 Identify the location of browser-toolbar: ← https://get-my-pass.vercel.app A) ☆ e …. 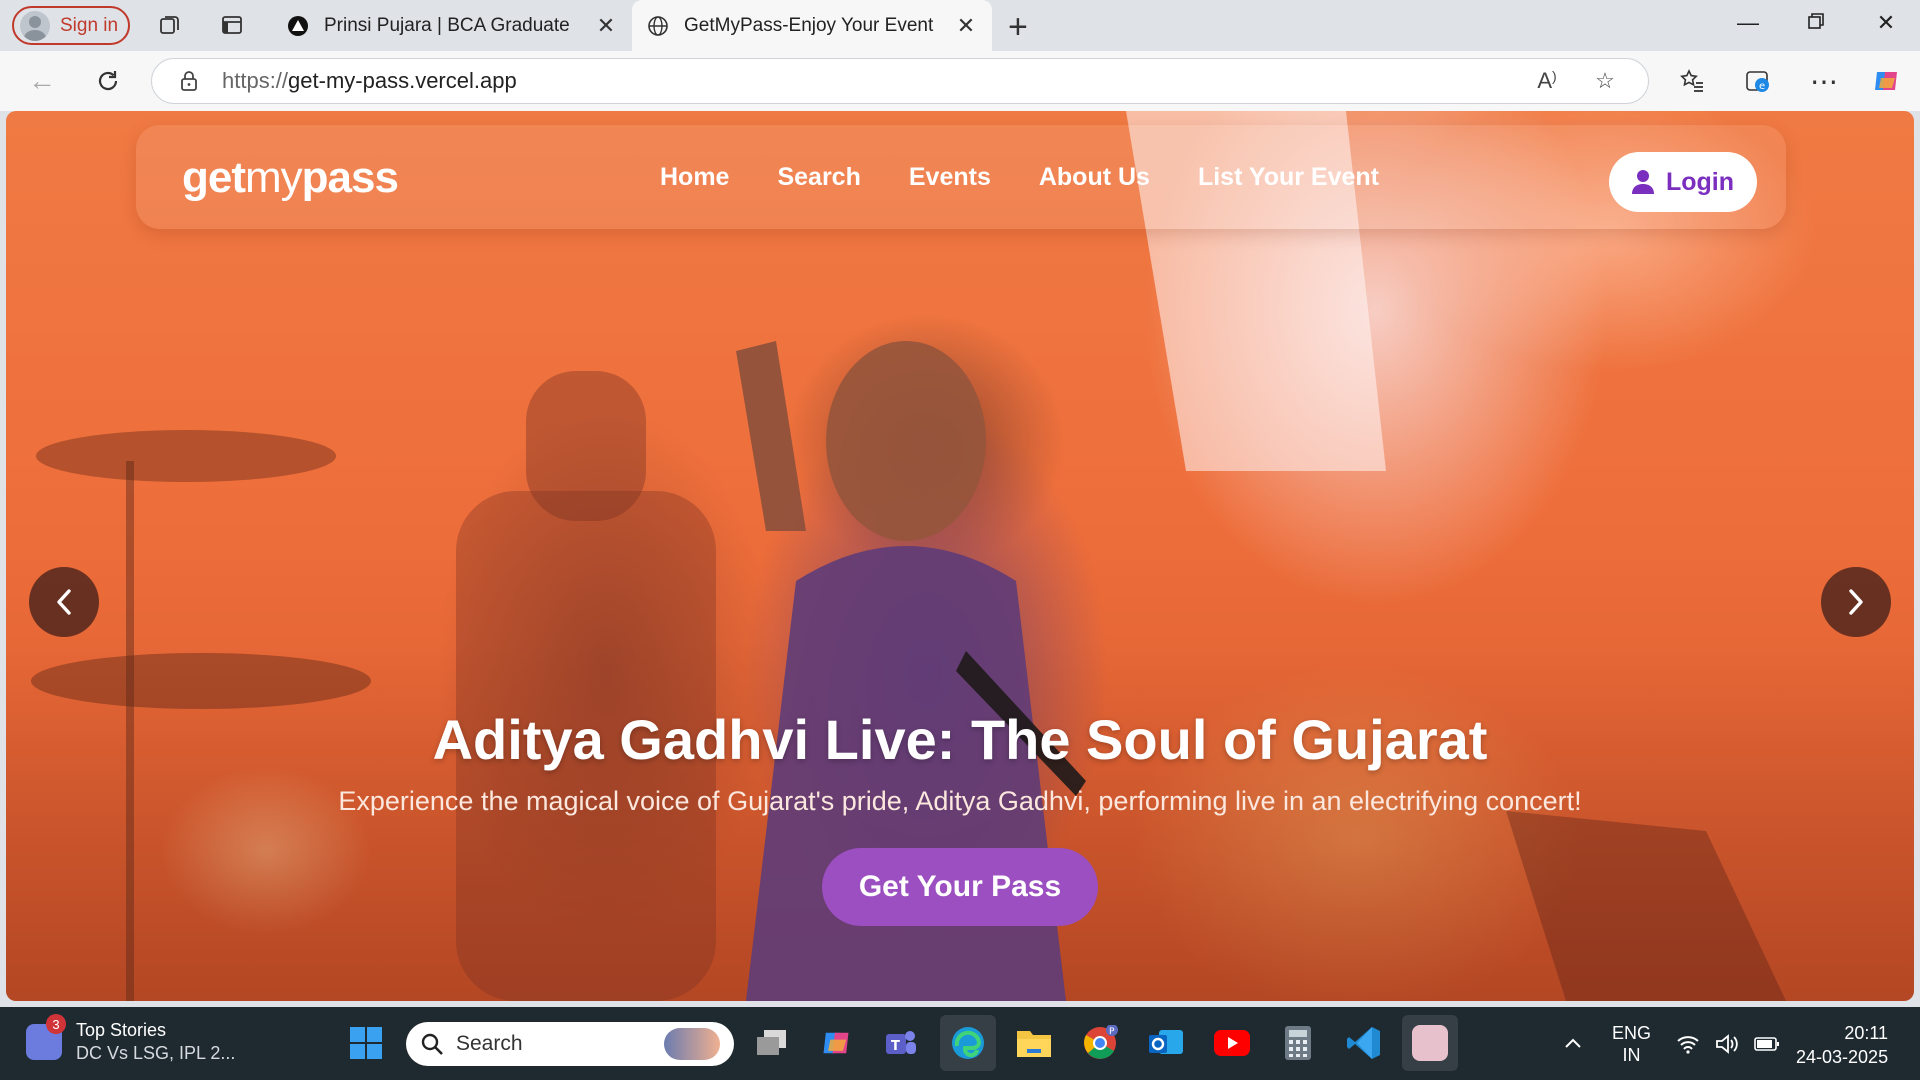
(960, 81).